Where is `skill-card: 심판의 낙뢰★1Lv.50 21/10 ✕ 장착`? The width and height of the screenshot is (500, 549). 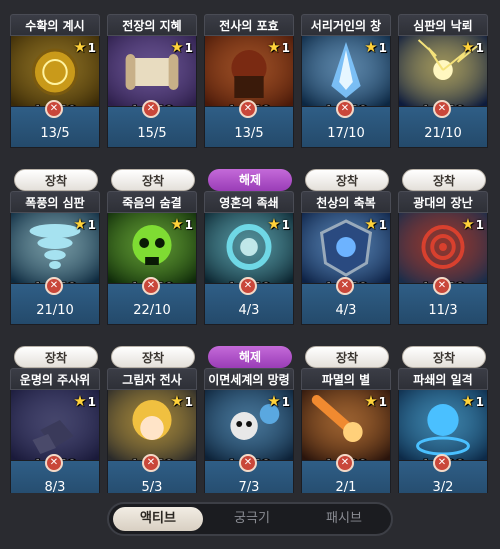
skill-card: 심판의 낙뢰★1Lv.50 21/10 ✕ 장착 is located at coordinates (443, 102).